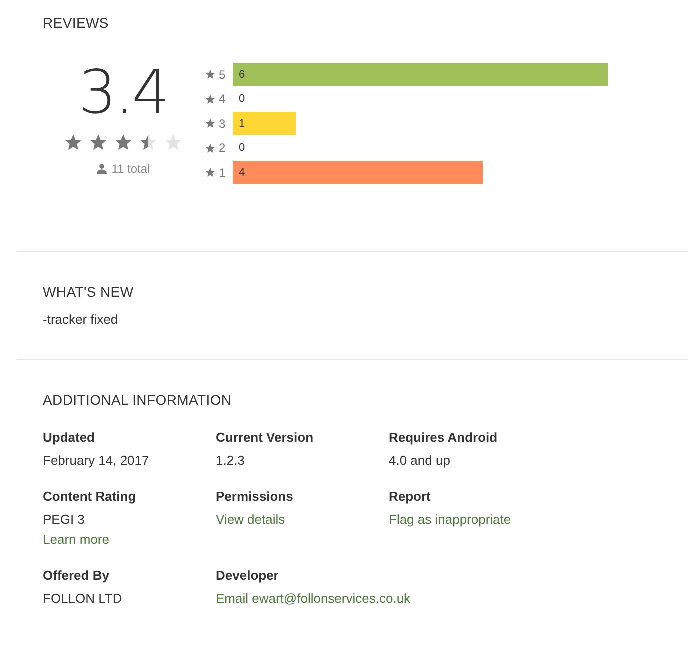 Image resolution: width=700 pixels, height=664 pixels. Describe the element at coordinates (89, 292) in the screenshot. I see `section-title: WHAT'S NEW` at that location.